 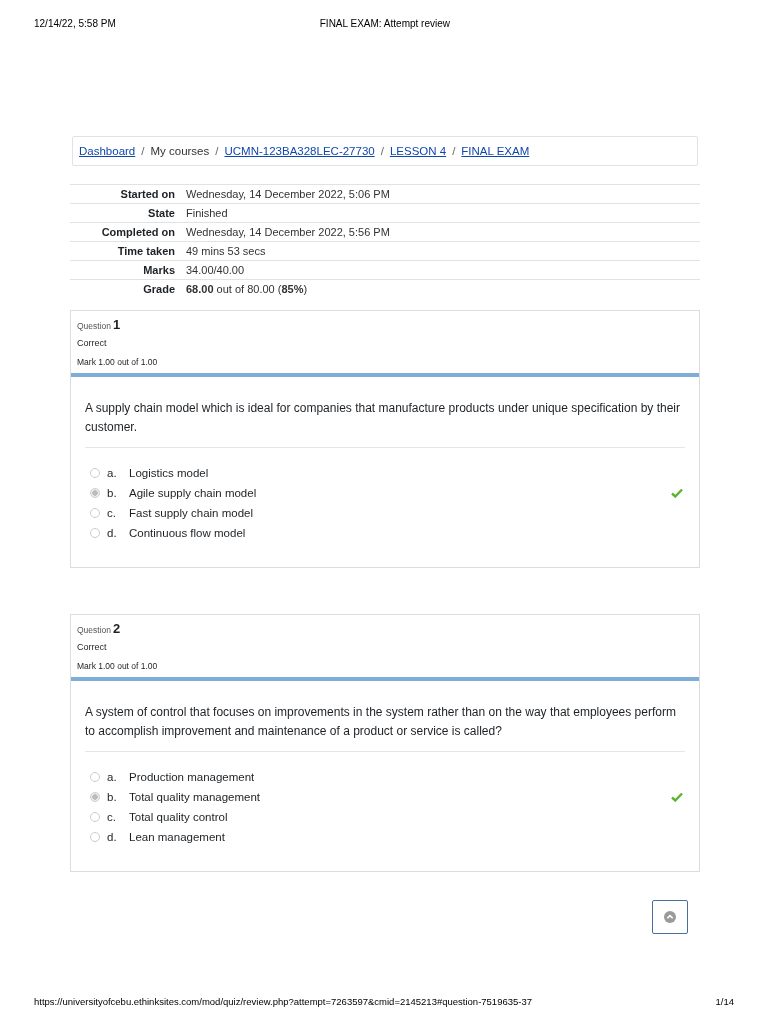 What do you see at coordinates (384, 24) in the screenshot?
I see `page-title: FINAL EXAM: Attempt review` at bounding box center [384, 24].